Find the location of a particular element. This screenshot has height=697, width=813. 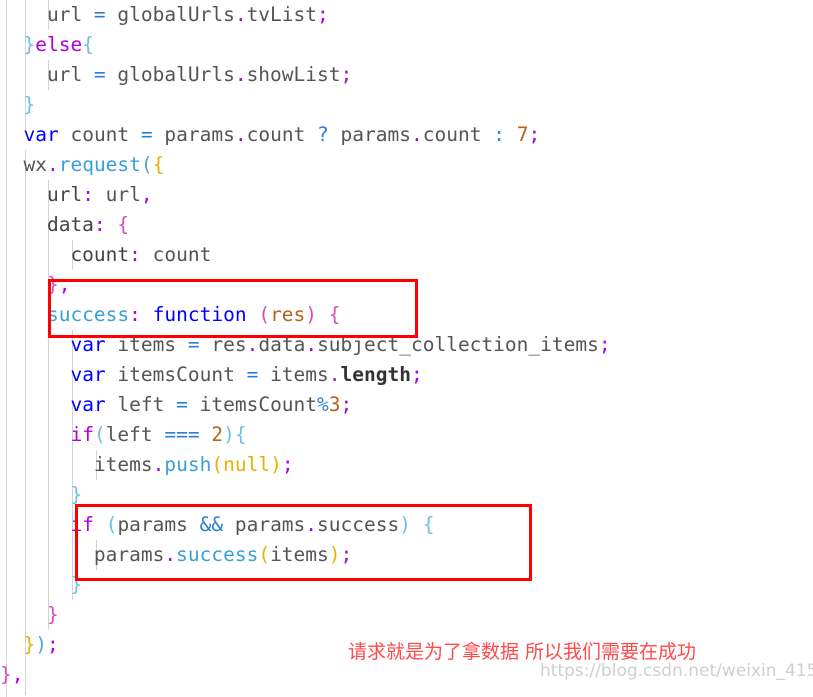

code-line-14: var left = itemsCount%3; is located at coordinates (211, 404).